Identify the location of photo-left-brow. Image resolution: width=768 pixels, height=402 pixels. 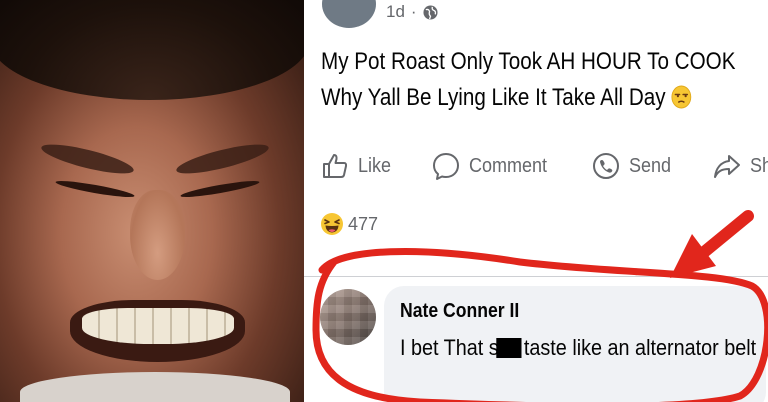
(87, 159).